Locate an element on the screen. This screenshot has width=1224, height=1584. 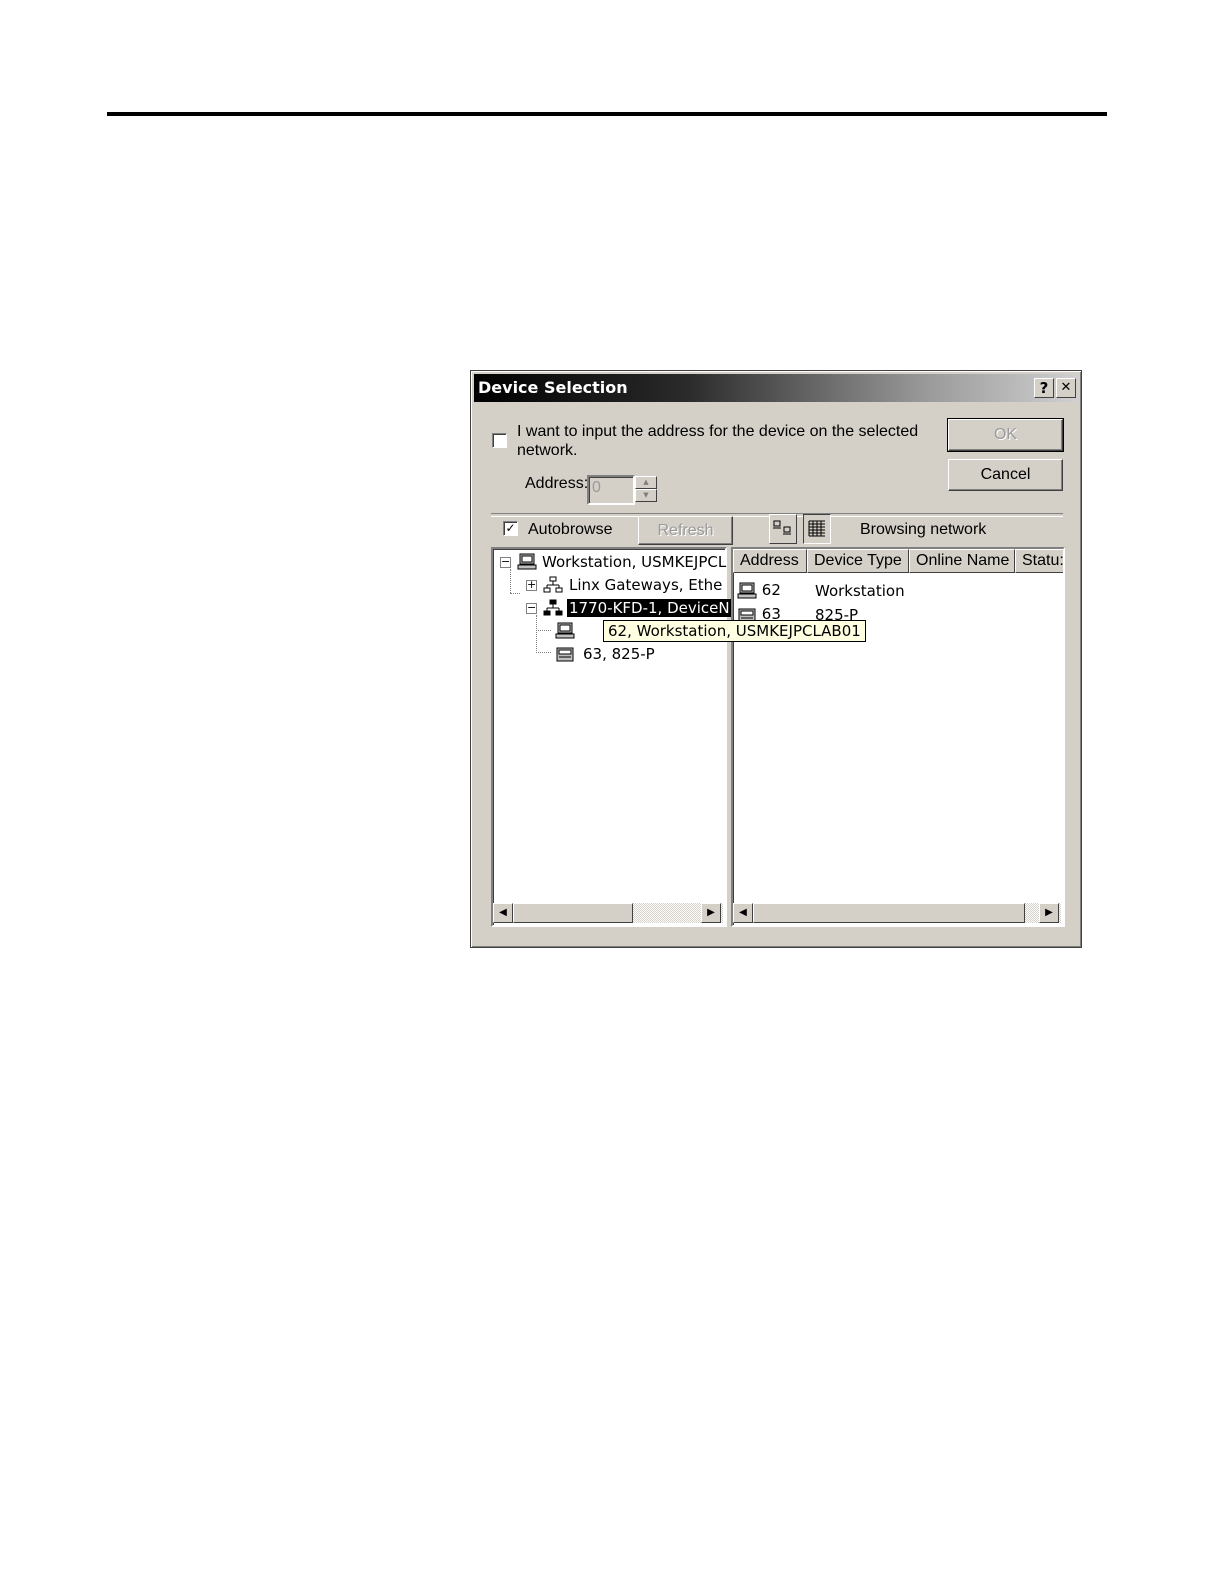
tree-horizontal-scrollbar: ◀ ▶ is located at coordinates (608, 913).